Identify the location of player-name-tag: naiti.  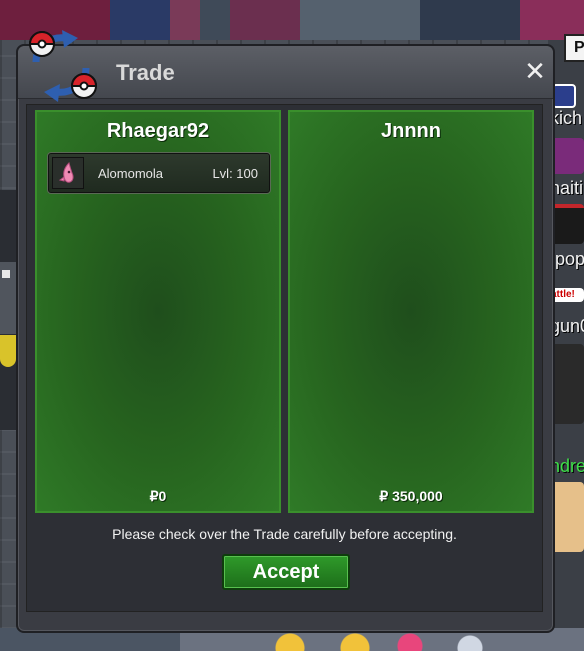
(567, 188).